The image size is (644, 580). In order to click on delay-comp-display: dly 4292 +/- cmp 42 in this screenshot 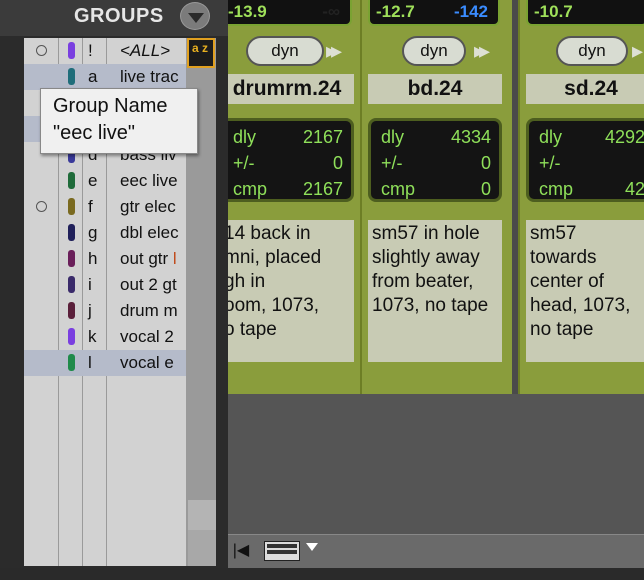, I will do `click(585, 160)`.